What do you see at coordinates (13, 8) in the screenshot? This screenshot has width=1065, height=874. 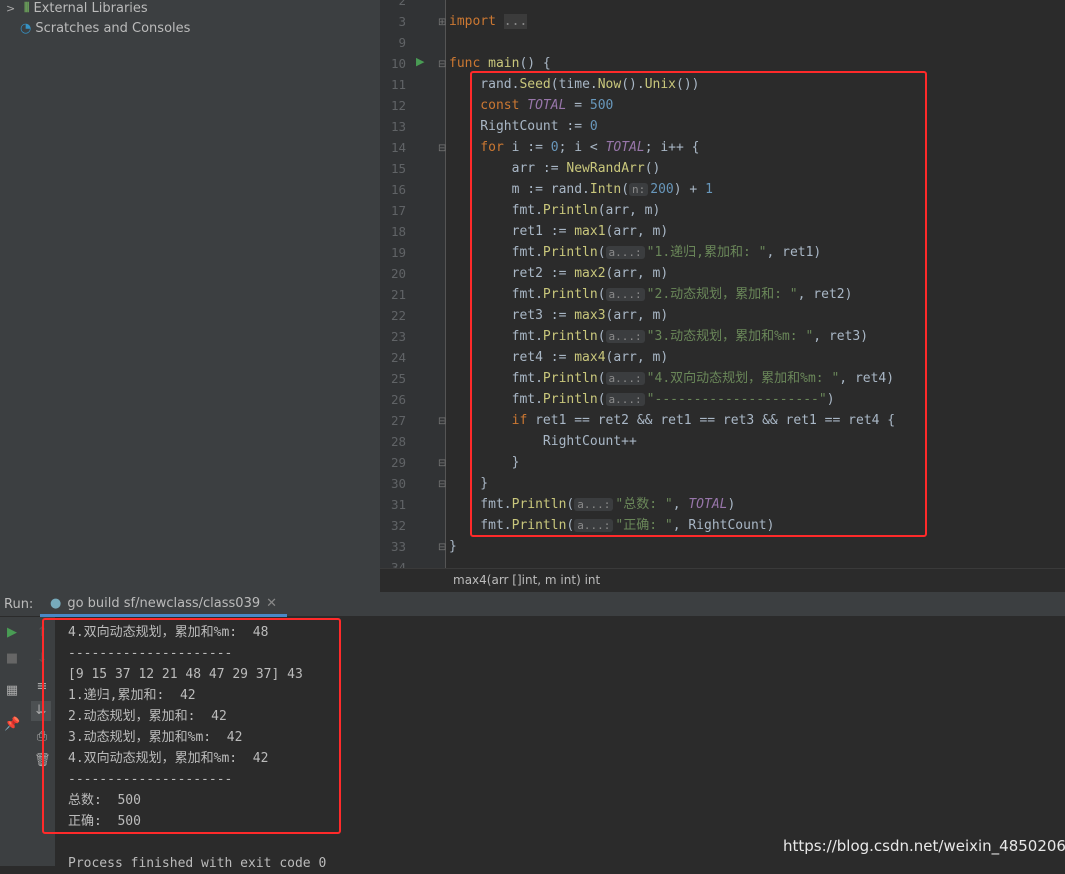 I see `chevron-right-icon: >` at bounding box center [13, 8].